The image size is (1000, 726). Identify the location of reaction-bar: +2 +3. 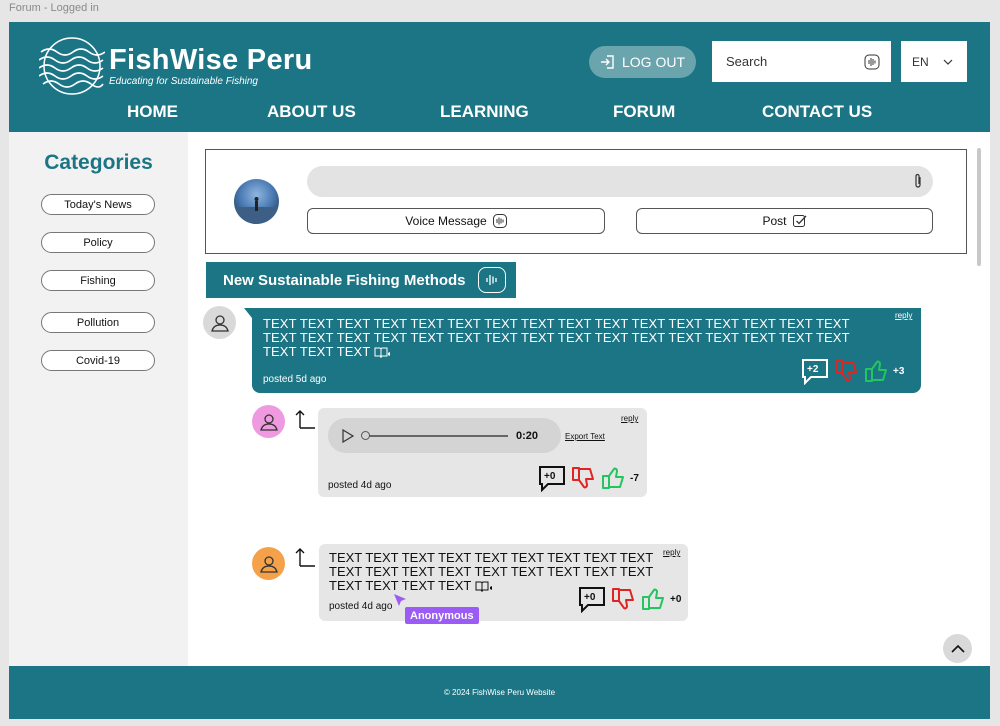
(853, 371).